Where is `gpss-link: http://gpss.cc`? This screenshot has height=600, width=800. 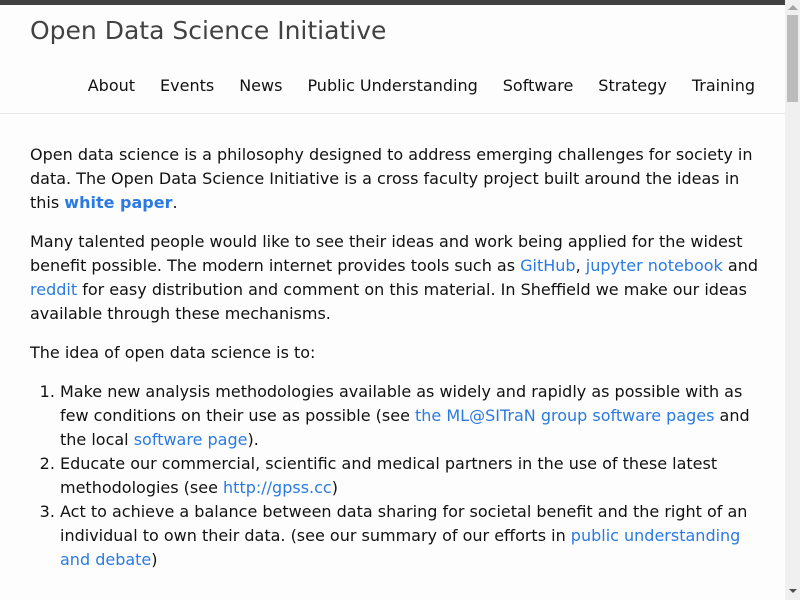
gpss-link: http://gpss.cc is located at coordinates (277, 487).